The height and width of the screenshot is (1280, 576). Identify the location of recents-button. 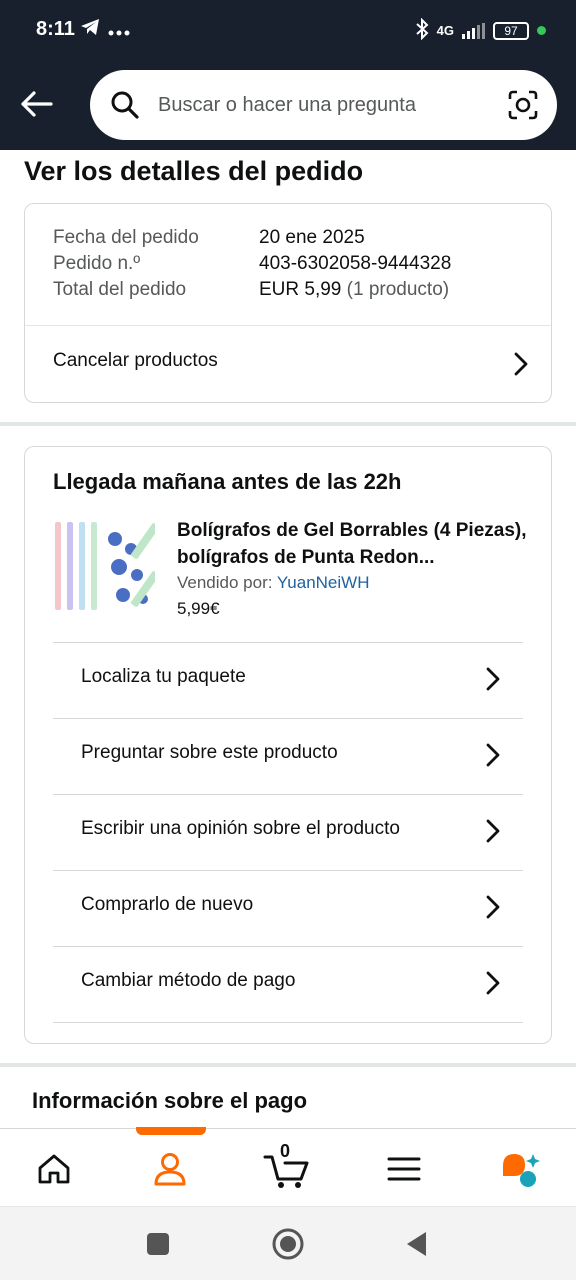
(158, 1244).